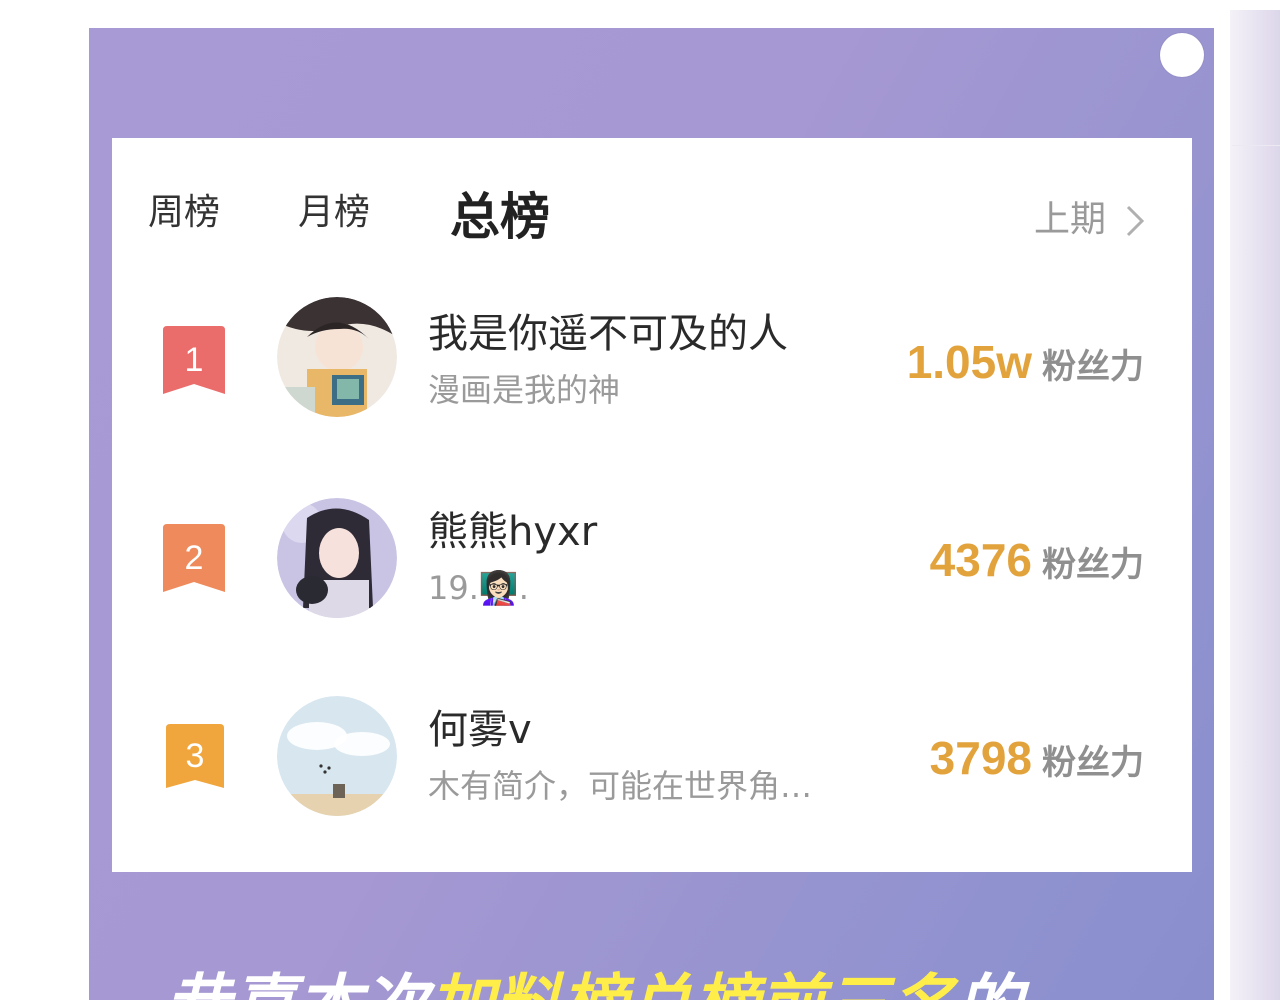 The width and height of the screenshot is (1280, 1000). What do you see at coordinates (989, 983) in the screenshot?
I see `headline-tail: 的` at bounding box center [989, 983].